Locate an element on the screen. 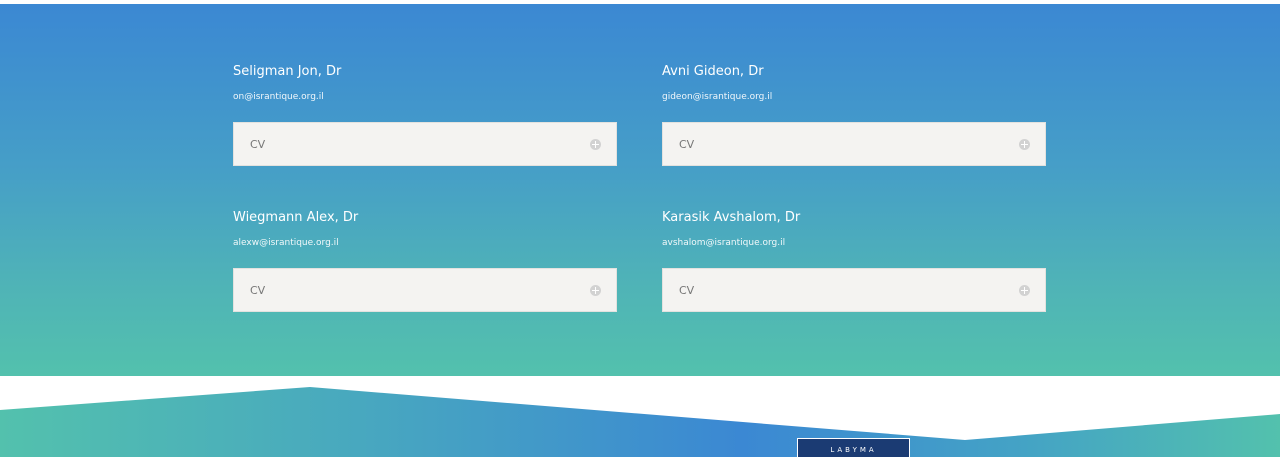 This screenshot has width=1280, height=457. member-name: Avni Gideon, Dr is located at coordinates (713, 71).